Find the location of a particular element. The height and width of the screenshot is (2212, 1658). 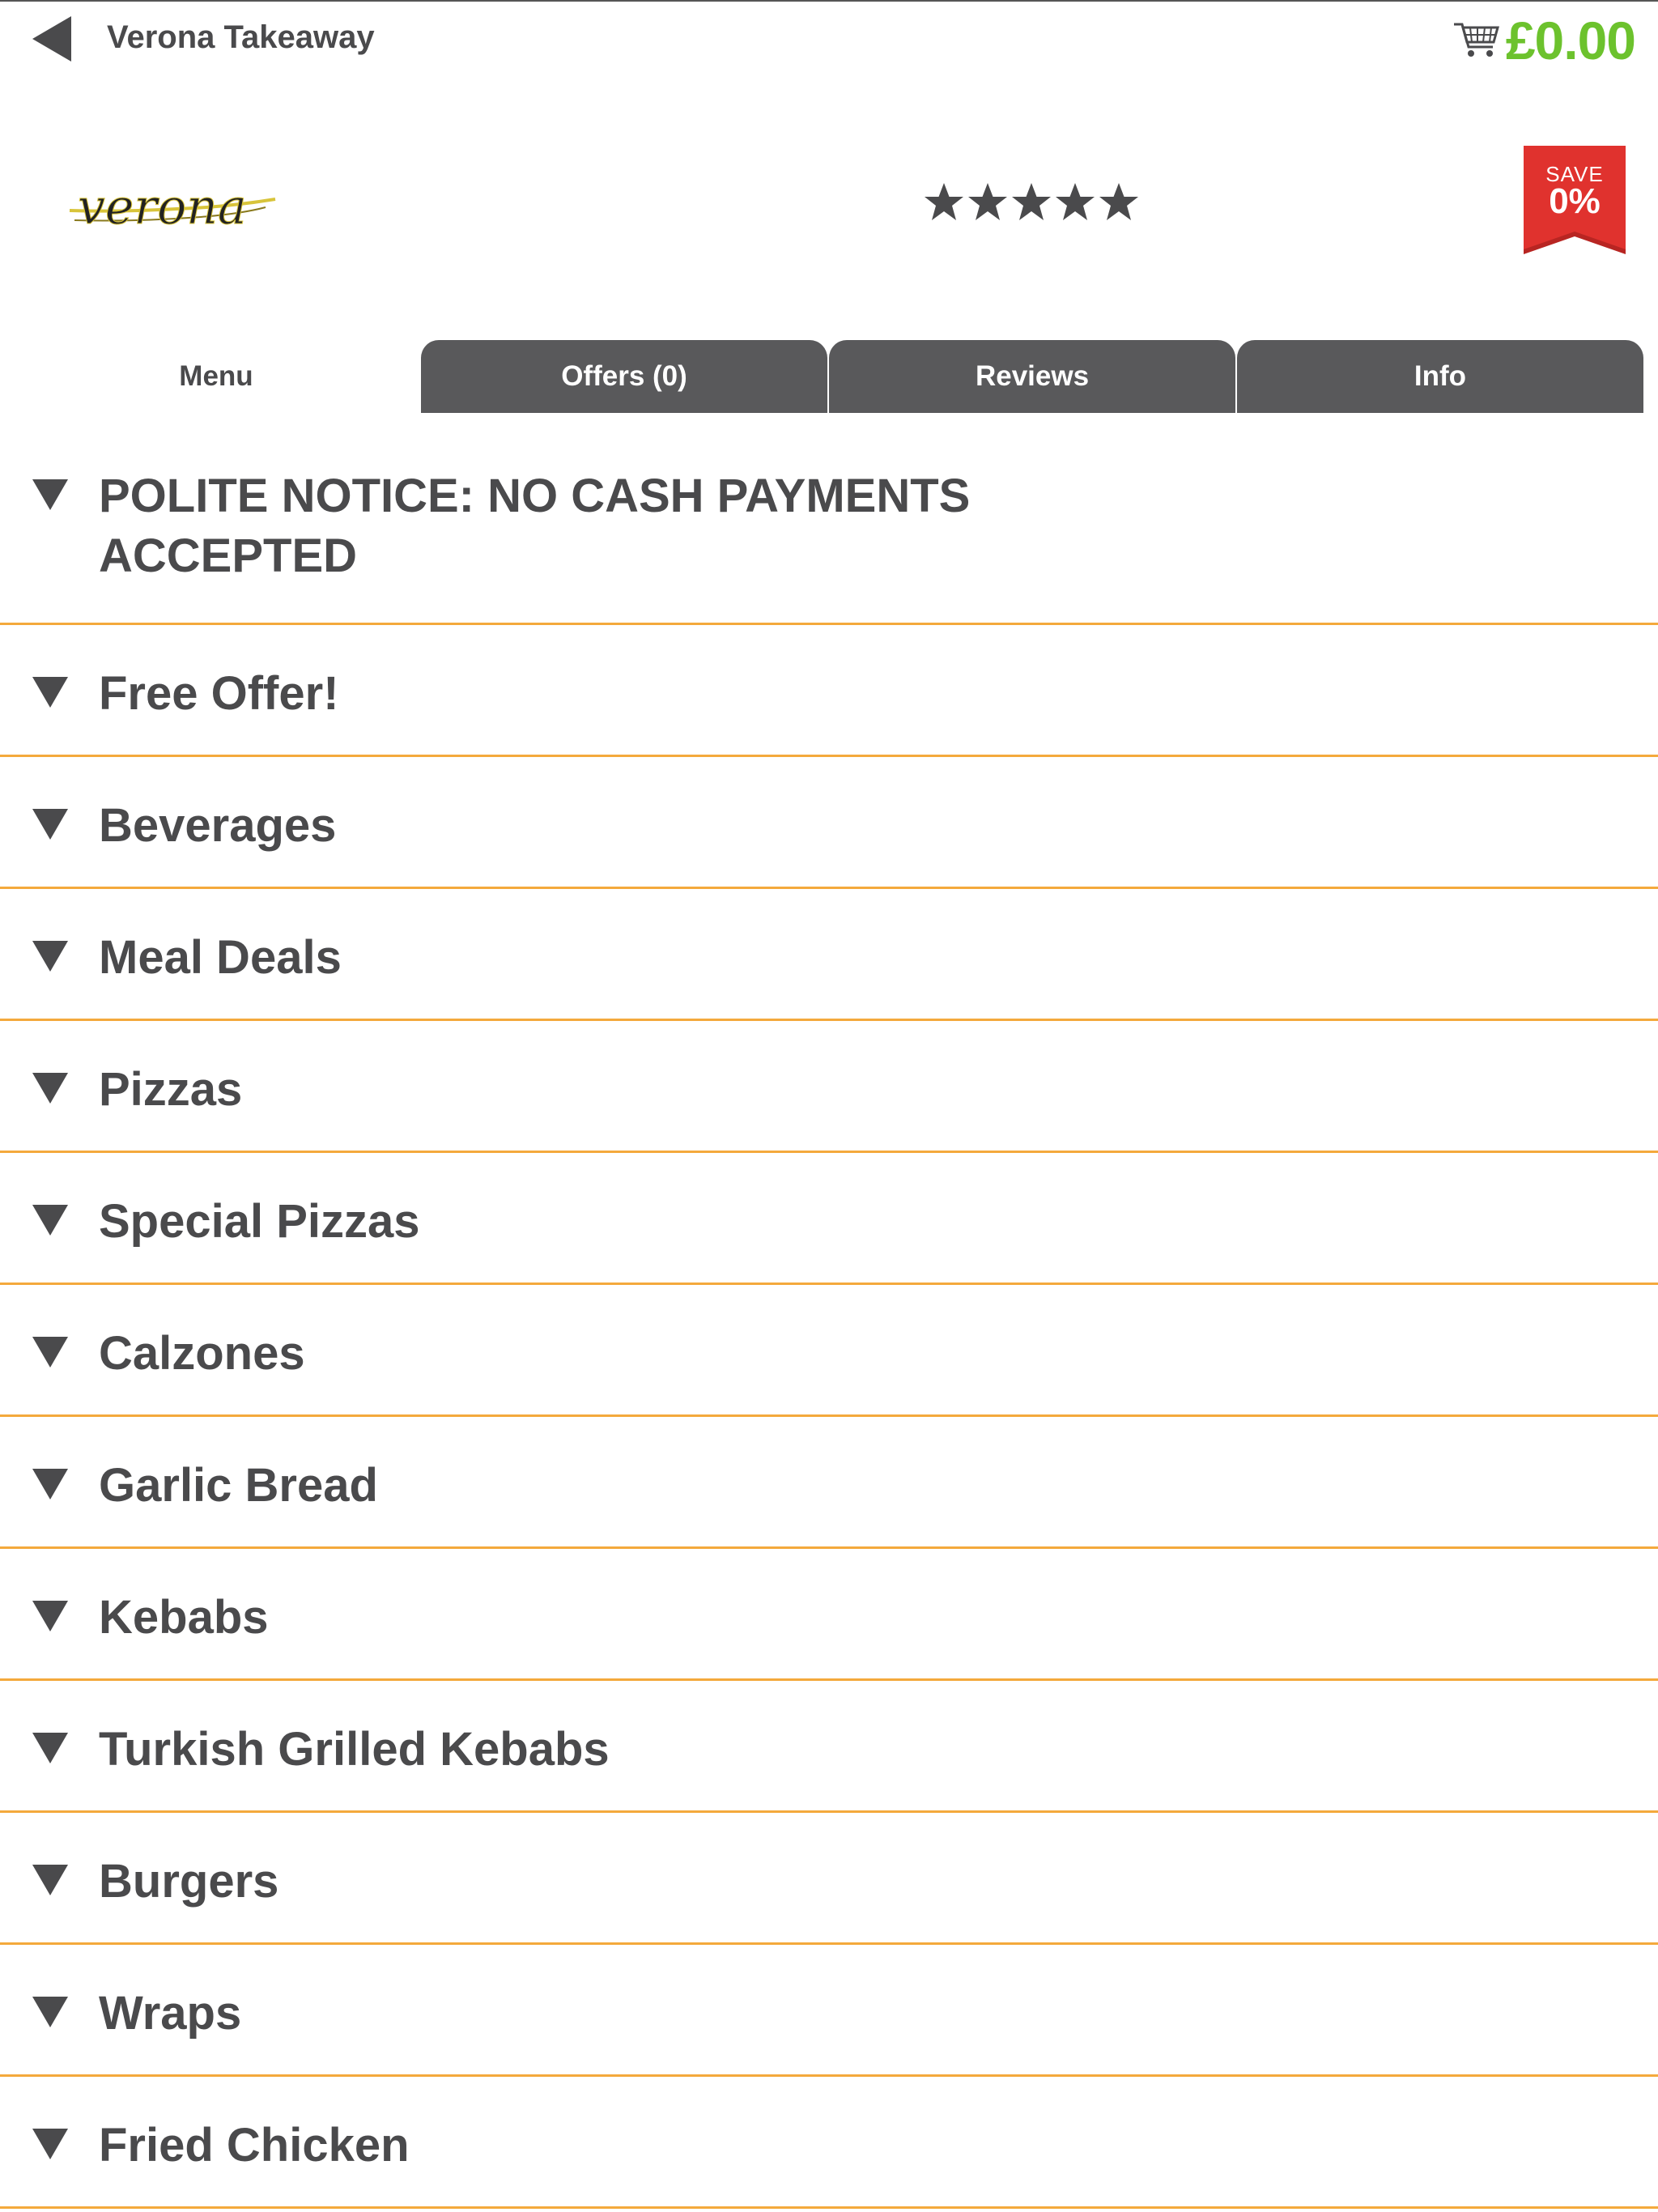

back-arrow-icon is located at coordinates (51, 39).